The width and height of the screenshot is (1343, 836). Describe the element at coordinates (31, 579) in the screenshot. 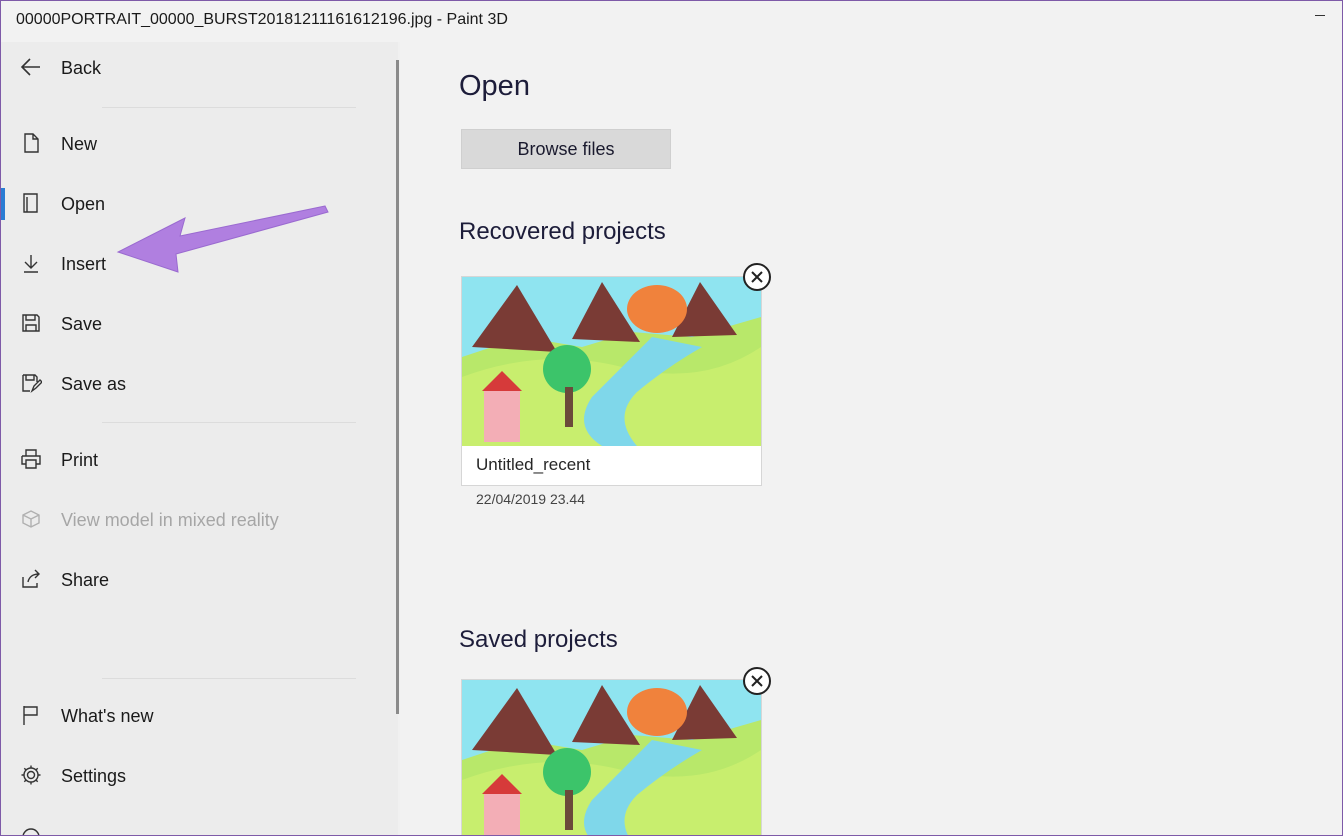

I see `share-icon` at that location.